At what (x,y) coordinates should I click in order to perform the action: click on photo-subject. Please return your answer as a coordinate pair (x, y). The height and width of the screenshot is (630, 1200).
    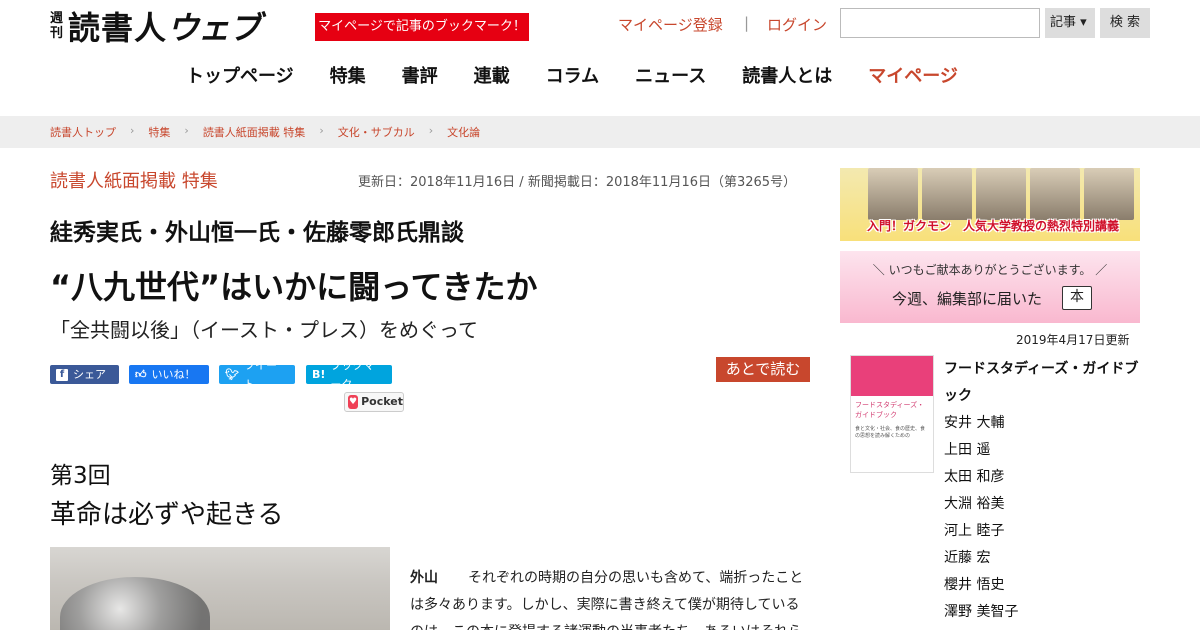
    Looking at the image, I should click on (135, 603).